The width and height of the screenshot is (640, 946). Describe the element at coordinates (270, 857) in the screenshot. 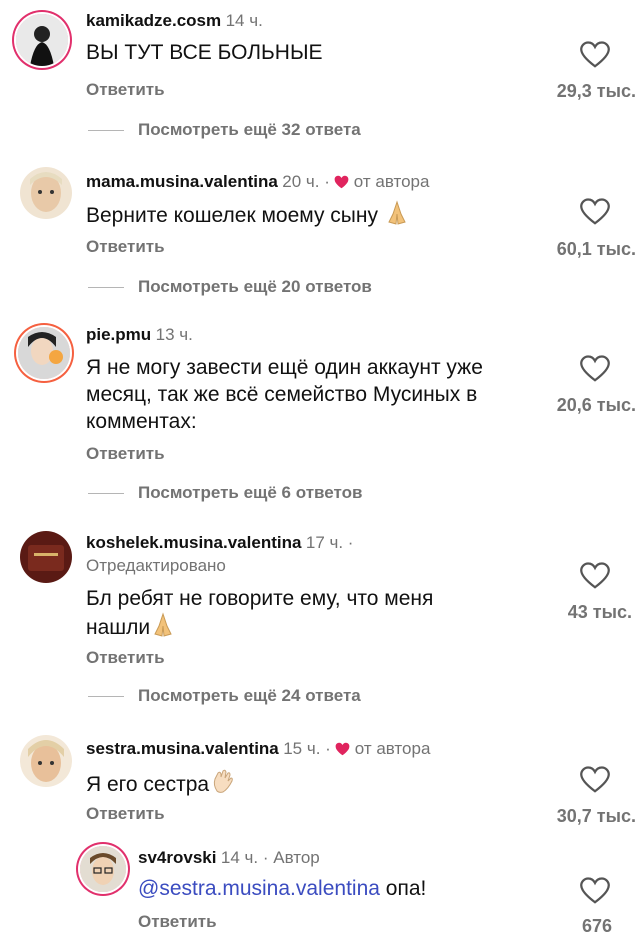

I see `timestamp: 14 ч. · Автор` at that location.